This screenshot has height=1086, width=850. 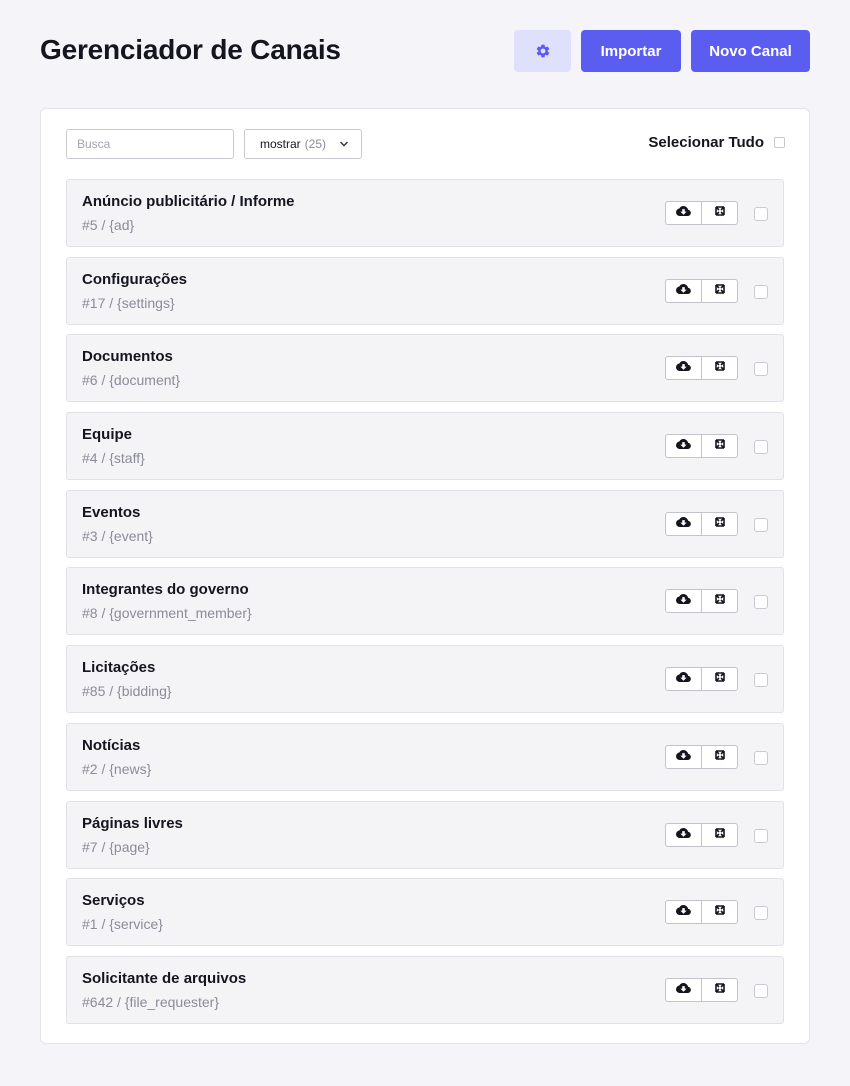 What do you see at coordinates (303, 144) in the screenshot?
I see `show-count-select: mostrar (25)` at bounding box center [303, 144].